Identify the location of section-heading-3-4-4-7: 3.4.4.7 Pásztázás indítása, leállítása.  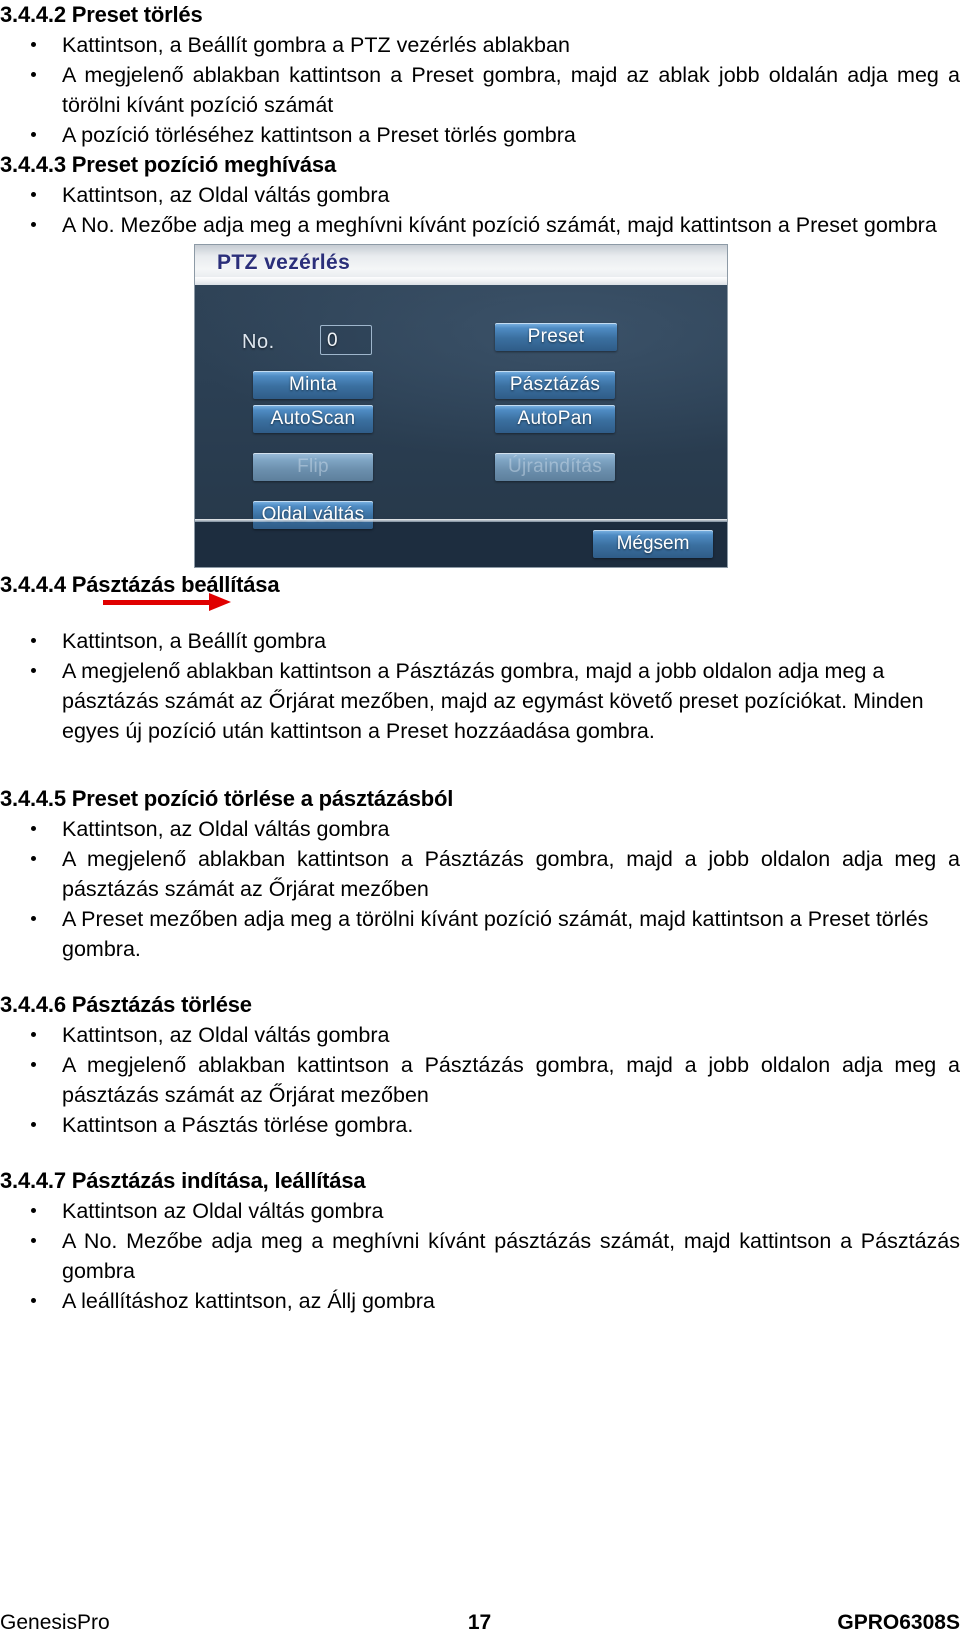
(183, 1180).